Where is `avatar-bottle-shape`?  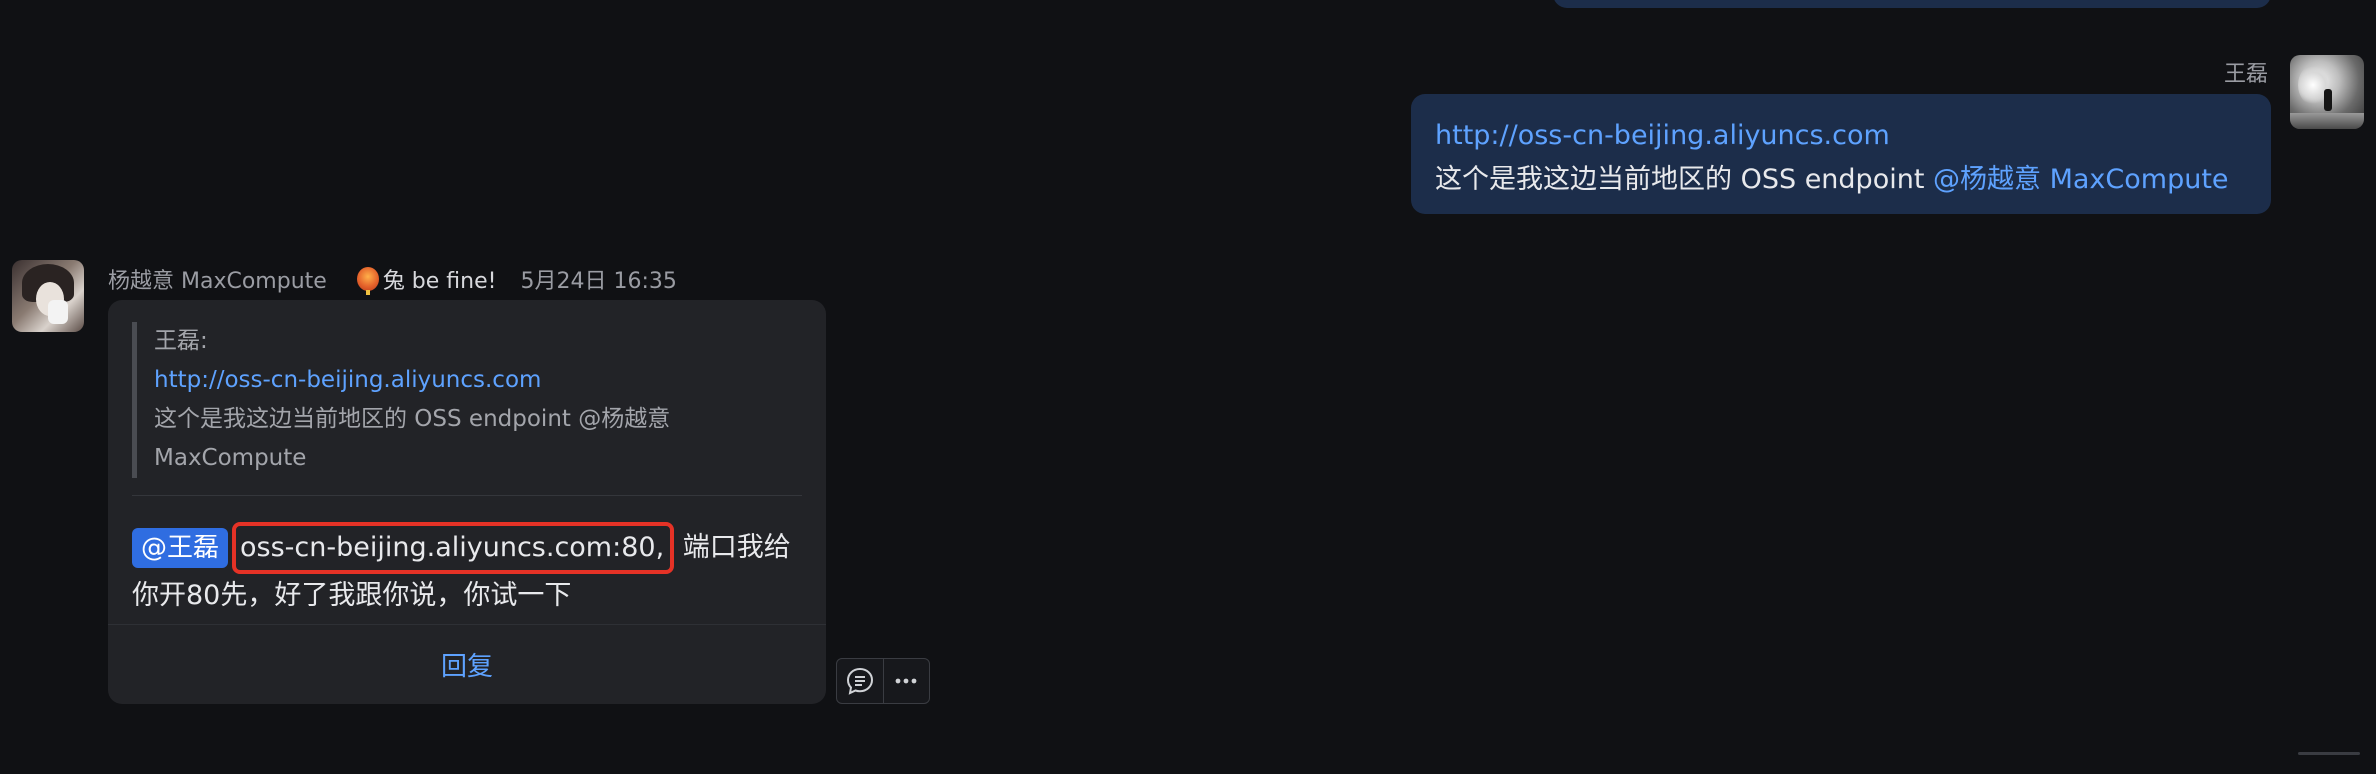 avatar-bottle-shape is located at coordinates (58, 312).